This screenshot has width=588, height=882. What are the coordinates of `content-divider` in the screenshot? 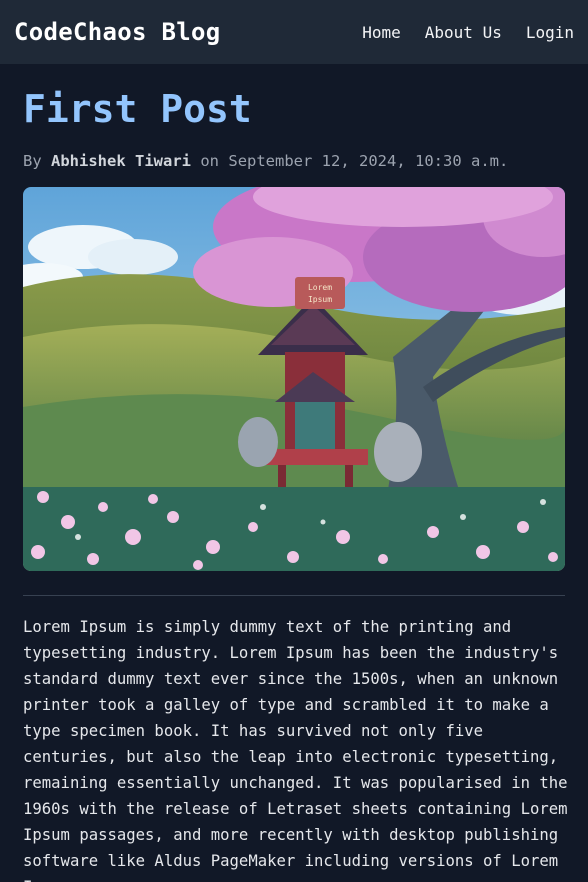 It's located at (294, 595).